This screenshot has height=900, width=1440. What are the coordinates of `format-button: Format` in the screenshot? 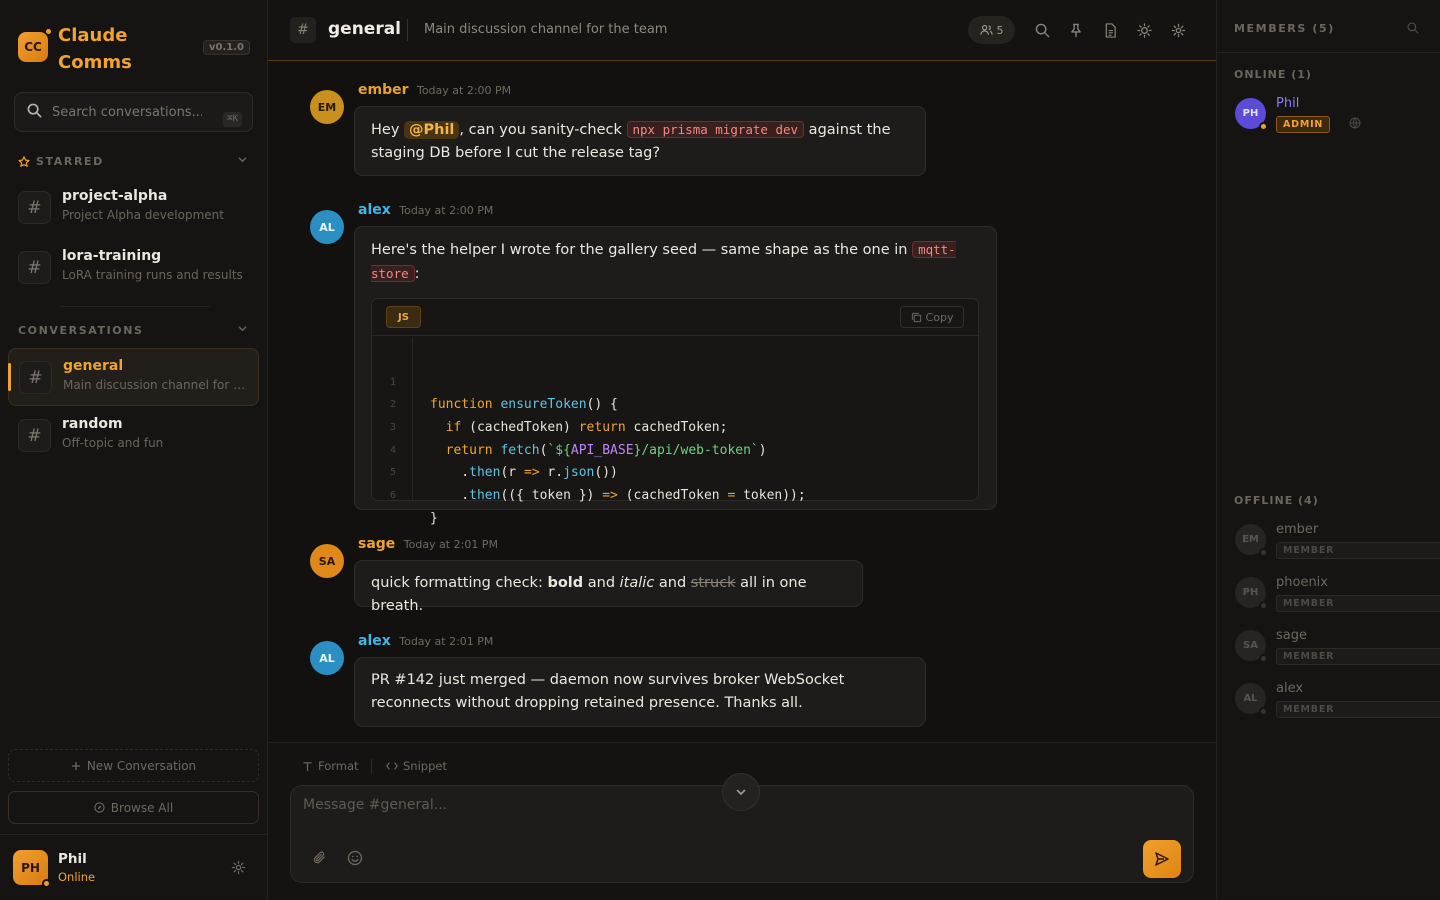 It's located at (330, 766).